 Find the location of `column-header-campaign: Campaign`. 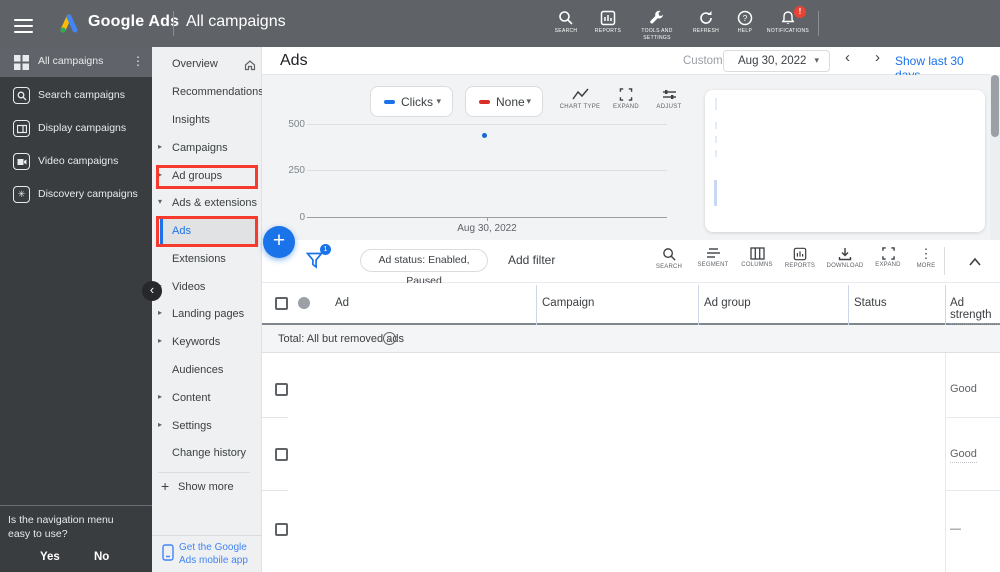

column-header-campaign: Campaign is located at coordinates (568, 303).